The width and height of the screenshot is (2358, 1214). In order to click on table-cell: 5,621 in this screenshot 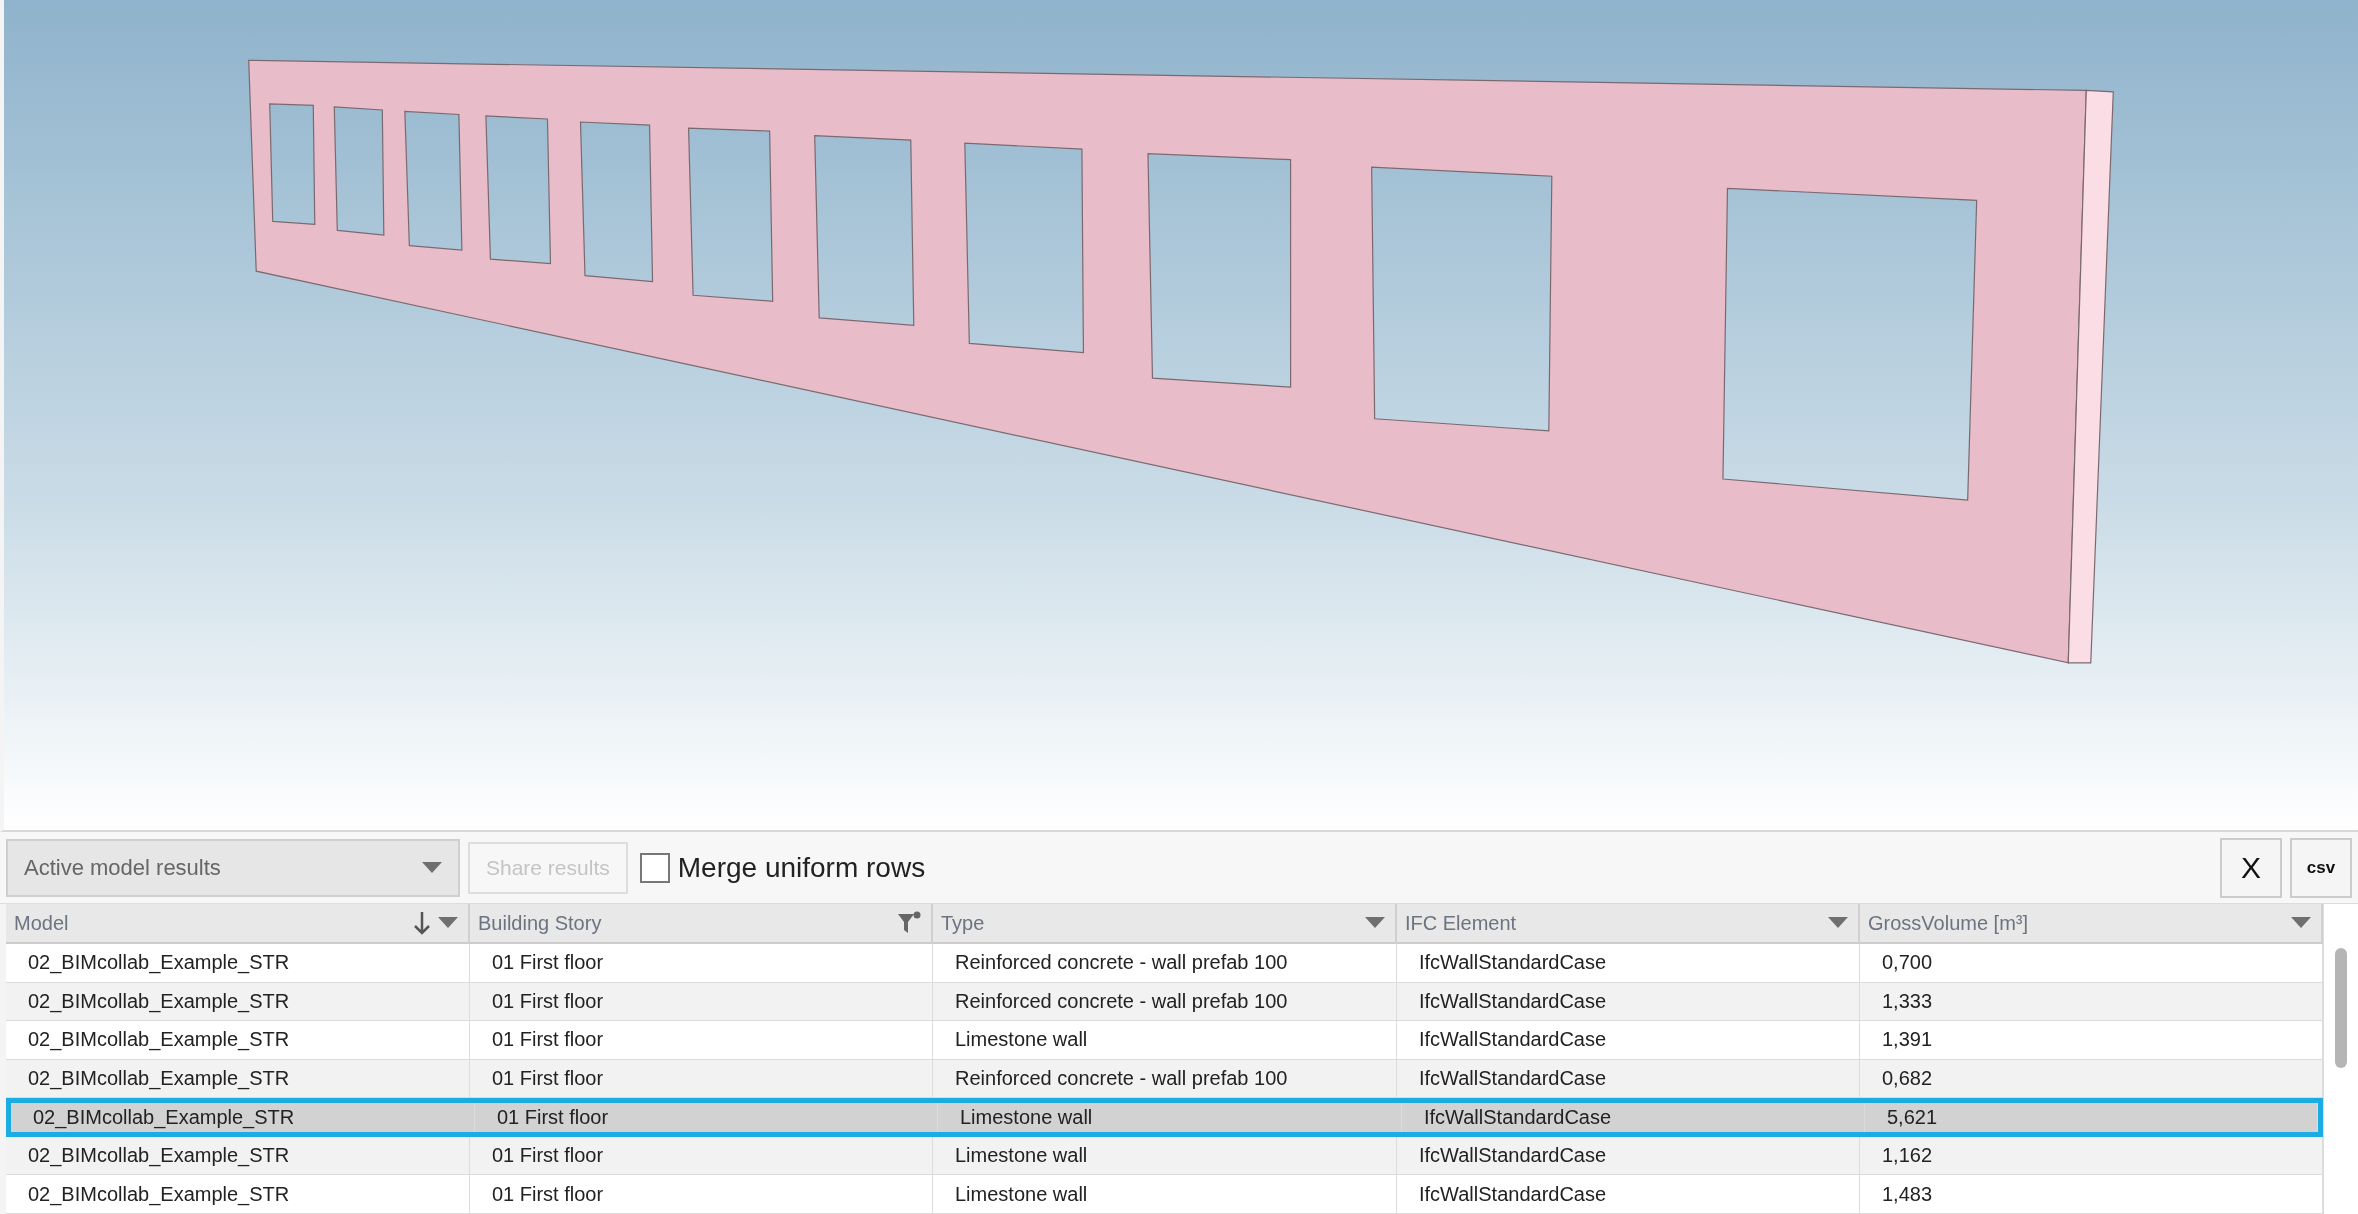, I will do `click(2091, 1117)`.